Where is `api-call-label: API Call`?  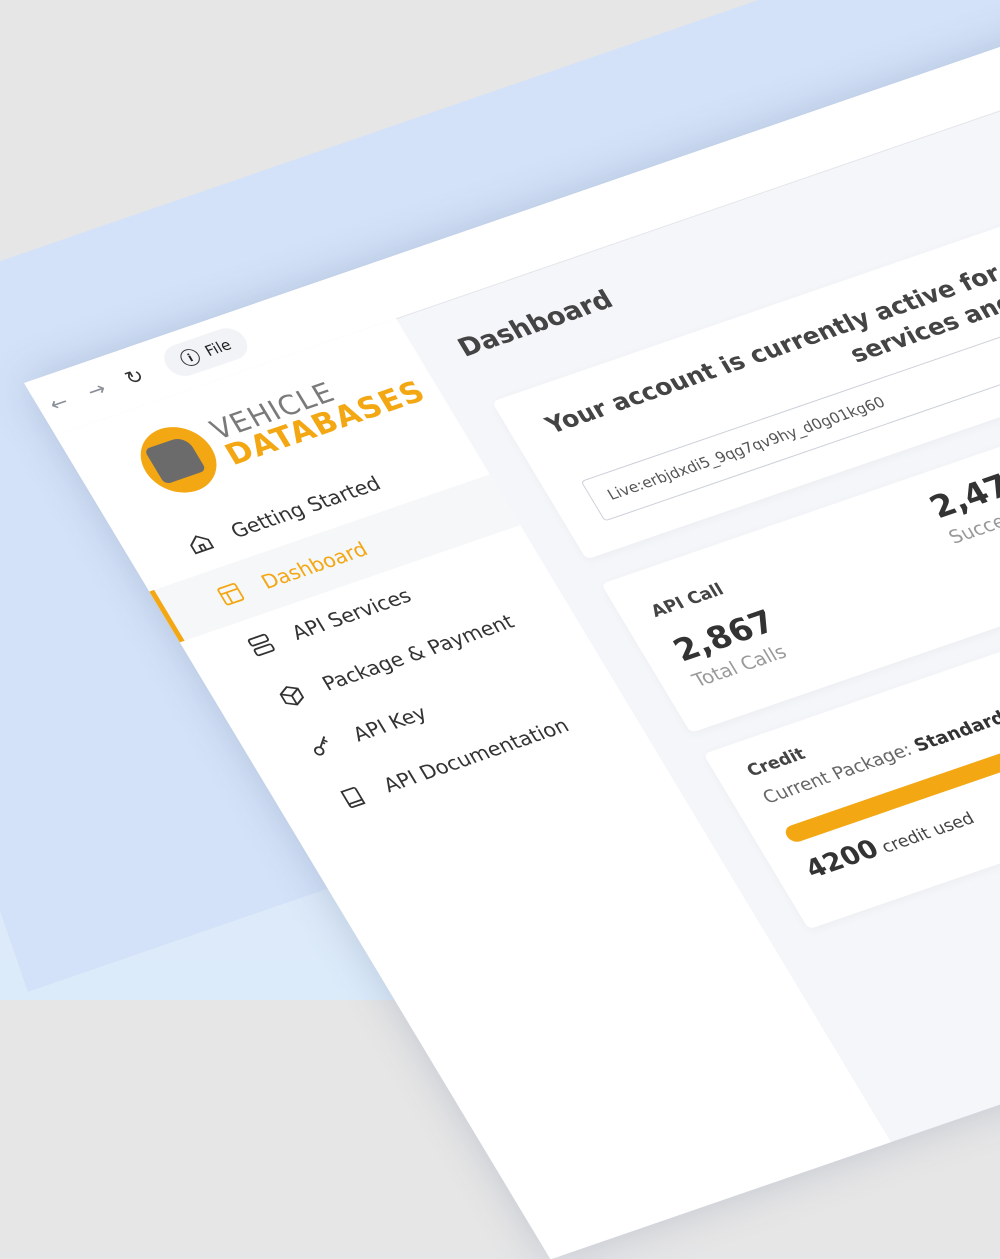 api-call-label: API Call is located at coordinates (687, 601).